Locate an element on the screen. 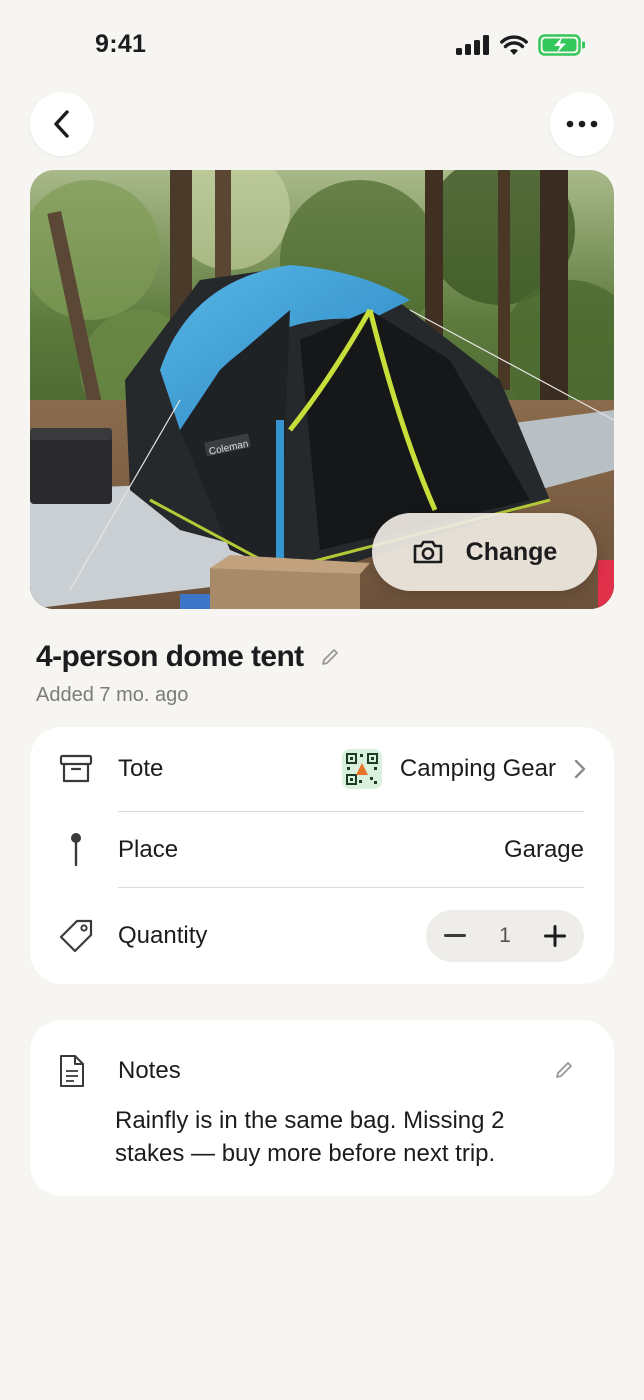  quantity-value: 1 is located at coordinates (505, 935).